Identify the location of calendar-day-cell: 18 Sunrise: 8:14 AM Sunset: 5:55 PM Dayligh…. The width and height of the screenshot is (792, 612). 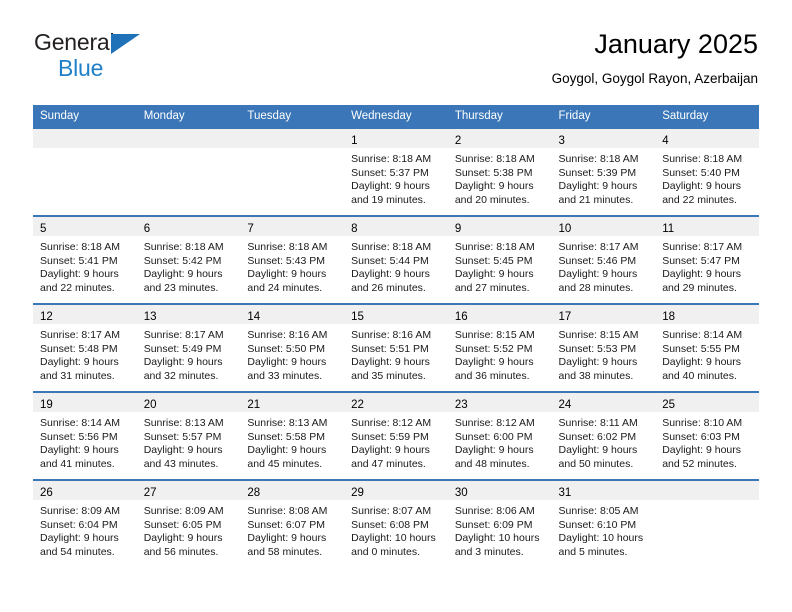
(707, 347).